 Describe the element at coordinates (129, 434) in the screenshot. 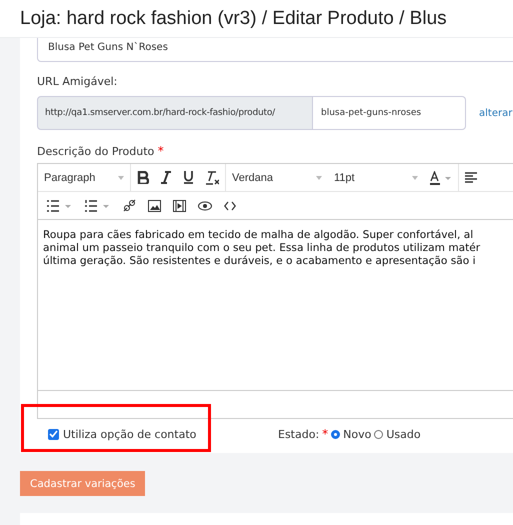

I see `checkbox-label: Utiliza opção de contato` at that location.